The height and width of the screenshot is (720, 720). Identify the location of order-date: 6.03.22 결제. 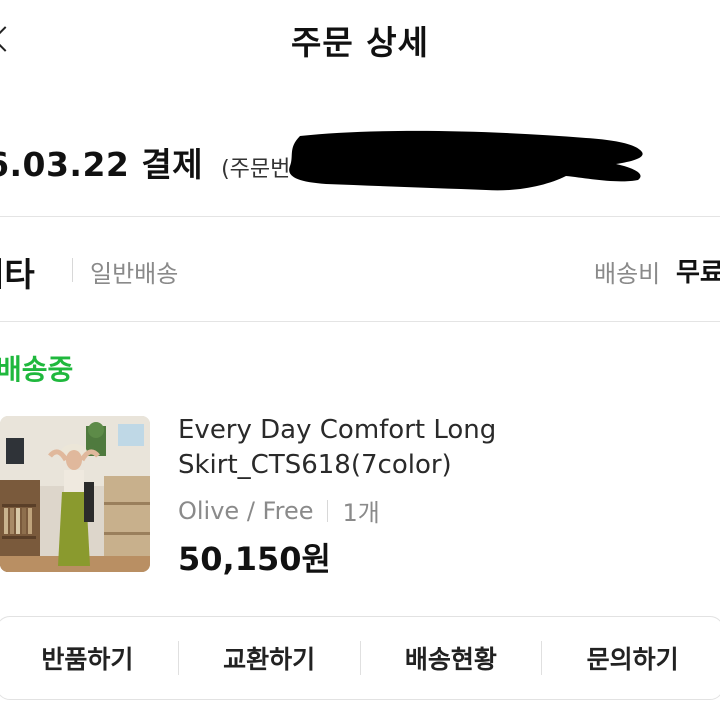
(102, 164).